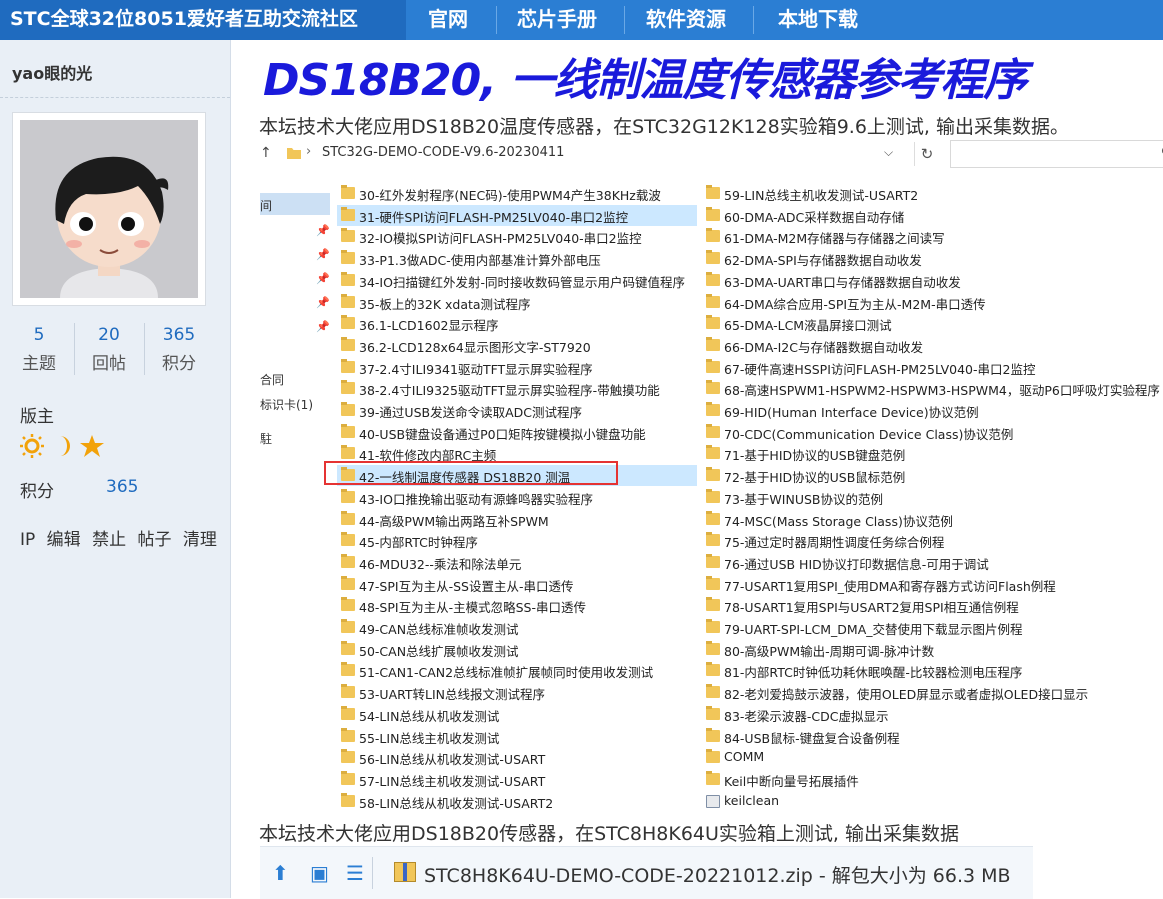 This screenshot has width=1163, height=899. Describe the element at coordinates (882, 280) in the screenshot. I see `folder-item: 63-DMA-UART串口与存储器数据自动收发` at that location.